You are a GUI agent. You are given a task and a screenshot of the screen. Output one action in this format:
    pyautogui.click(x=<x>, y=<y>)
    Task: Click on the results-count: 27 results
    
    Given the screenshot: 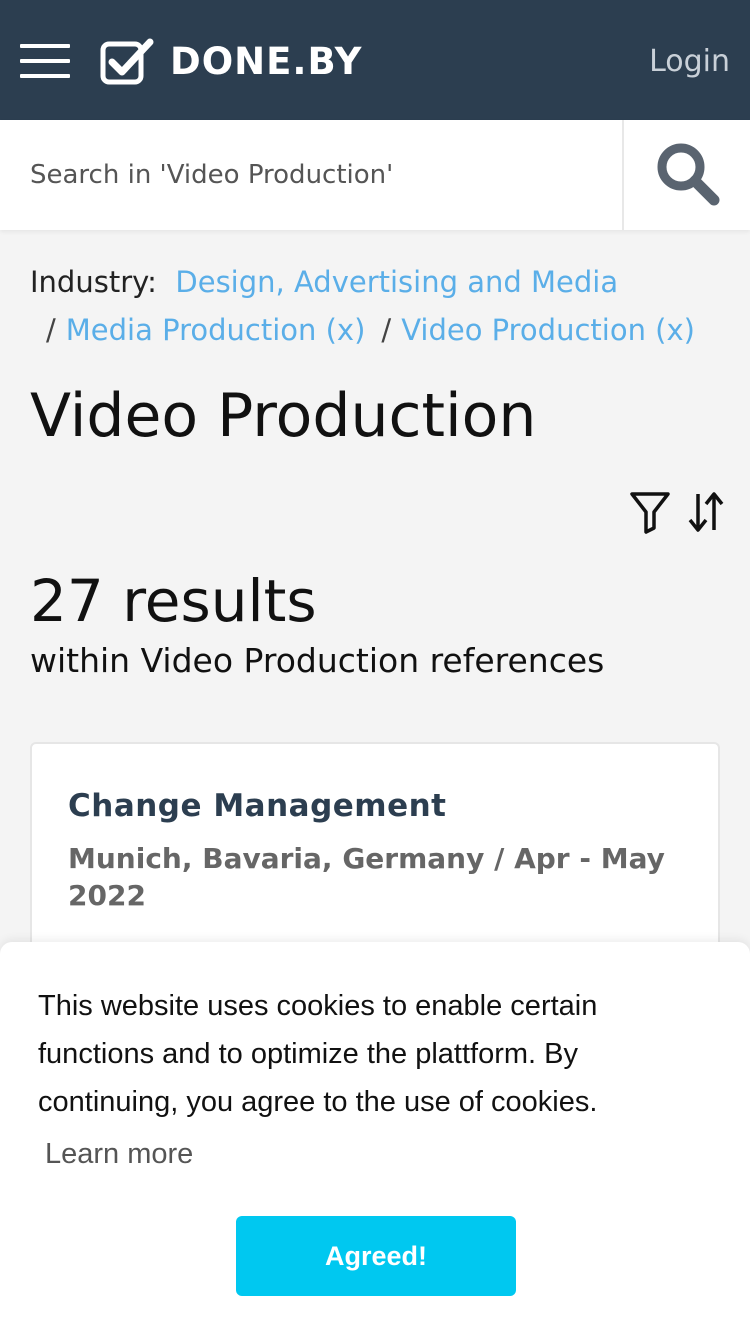 What is the action you would take?
    pyautogui.click(x=173, y=601)
    